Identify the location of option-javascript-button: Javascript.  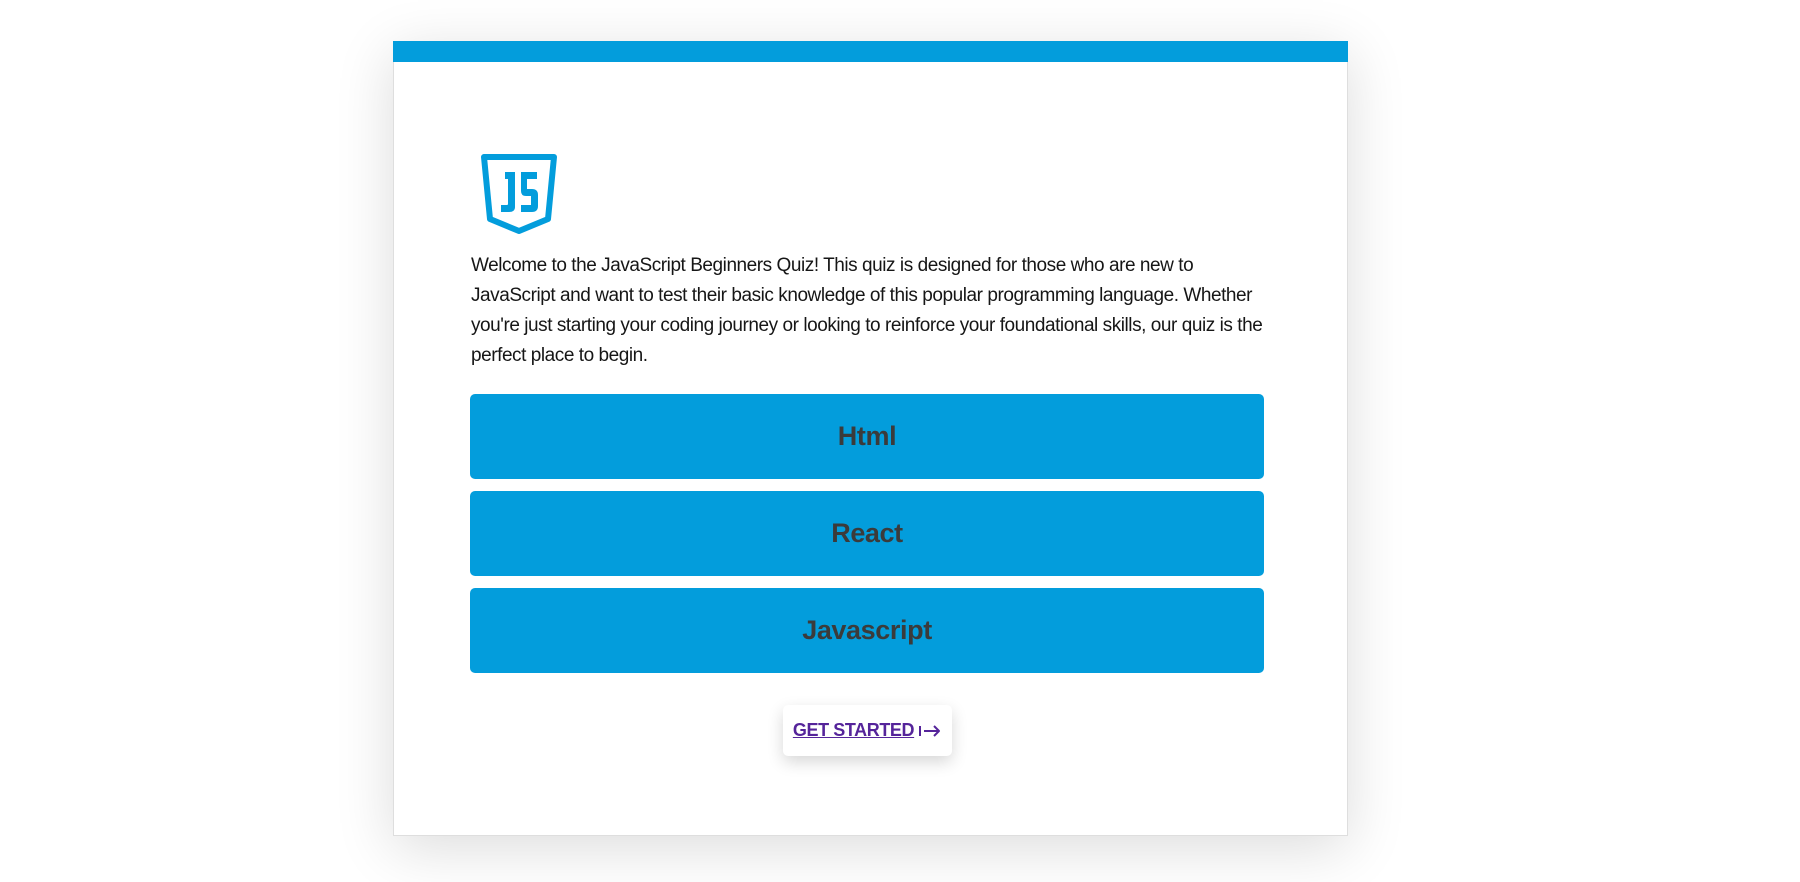
(867, 630).